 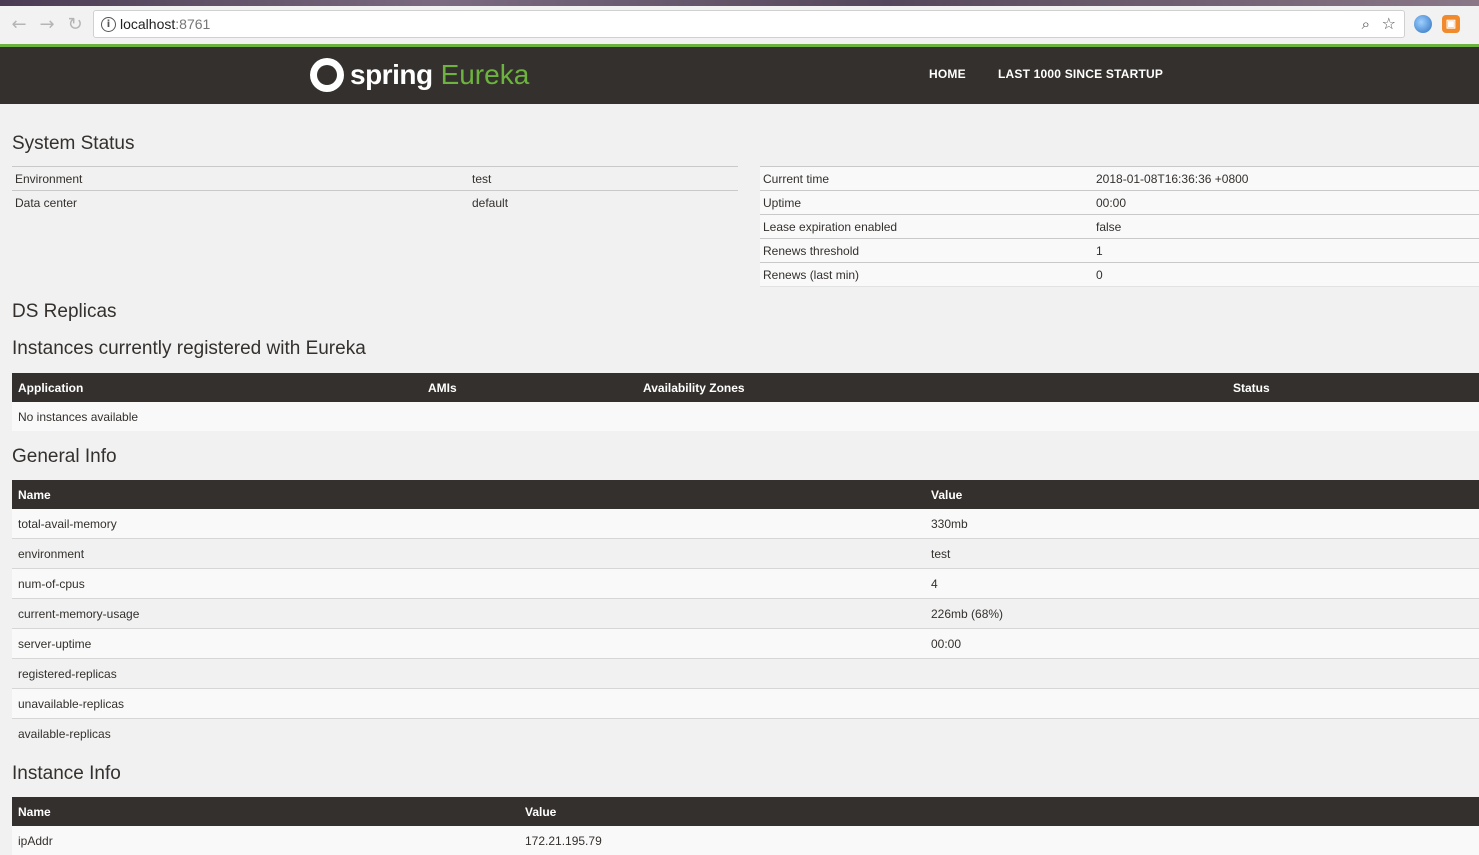 I want to click on status-row: Lease expiration enabled false, so click(x=1119, y=226).